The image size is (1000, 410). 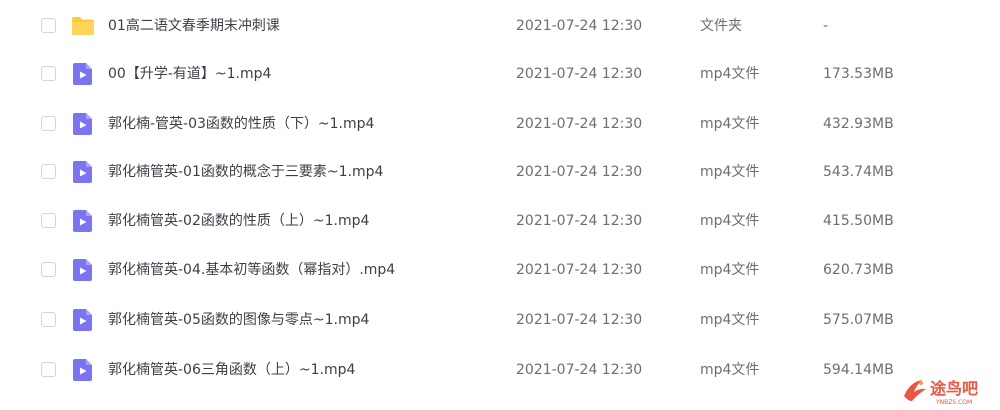 What do you see at coordinates (245, 172) in the screenshot?
I see `file-name: 郭化楠管英-01函数的概念于三要素~1.mp4` at bounding box center [245, 172].